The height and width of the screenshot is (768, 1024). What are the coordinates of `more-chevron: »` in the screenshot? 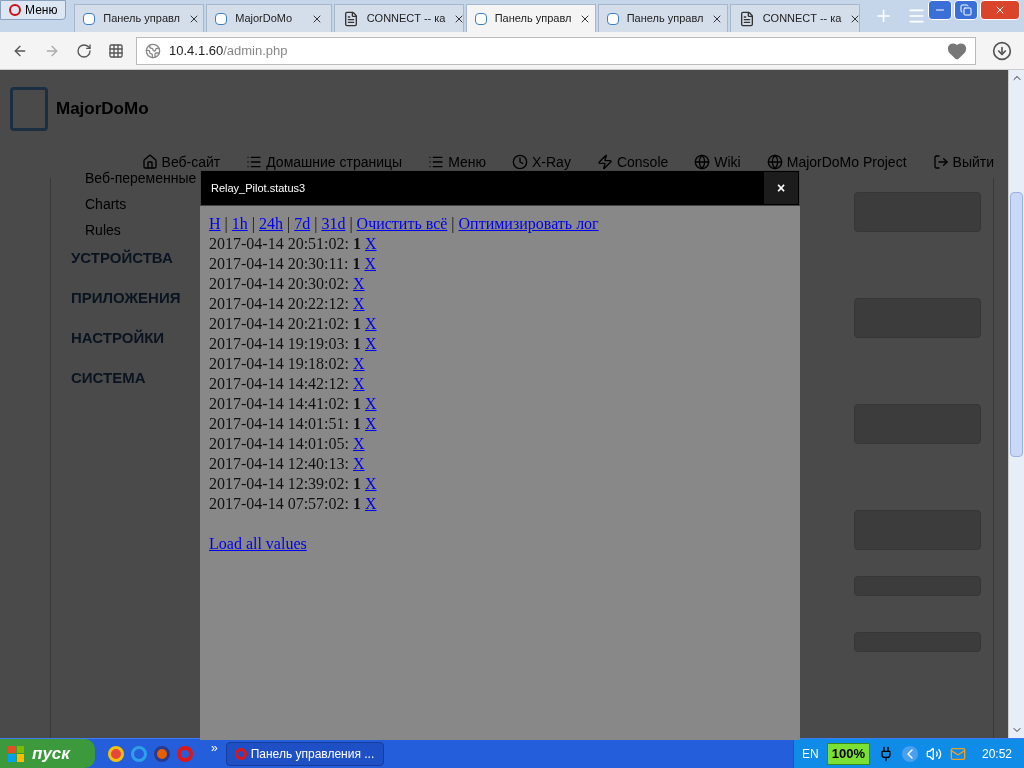 It's located at (214, 747).